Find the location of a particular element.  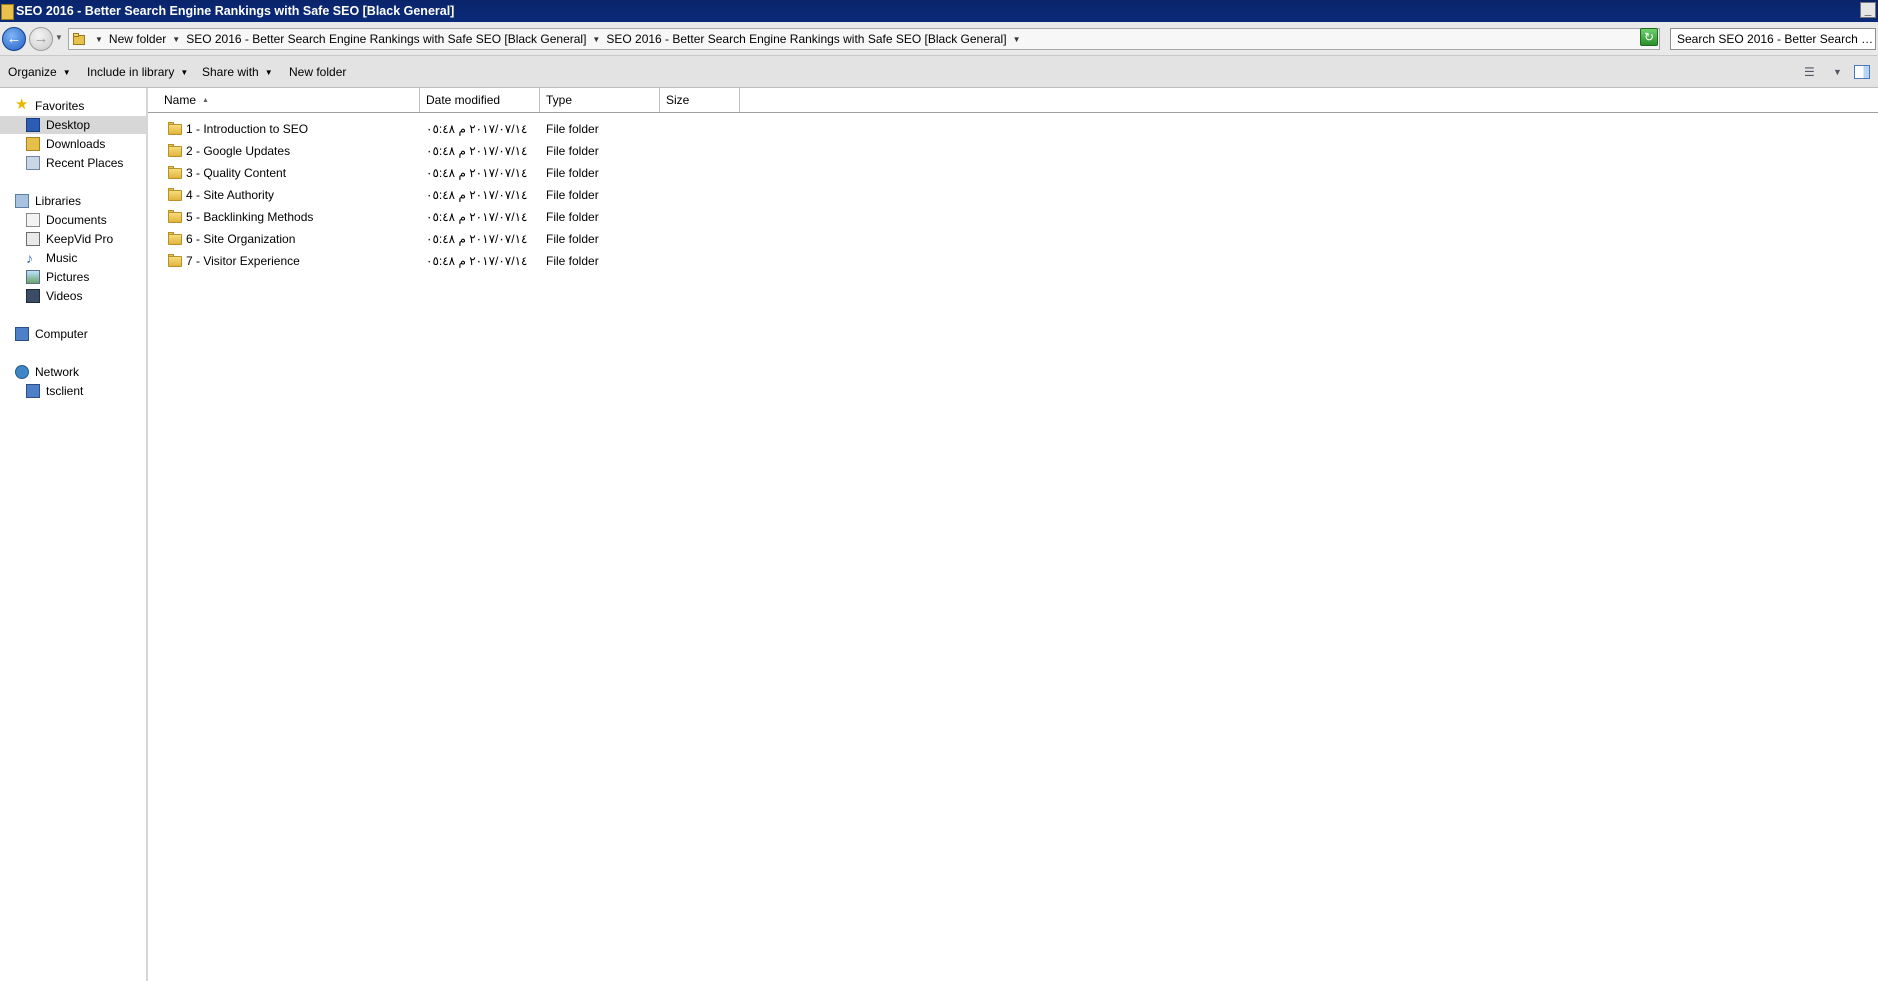

column-headers: Name ▲ Date modified Type Size is located at coordinates (1013, 100).